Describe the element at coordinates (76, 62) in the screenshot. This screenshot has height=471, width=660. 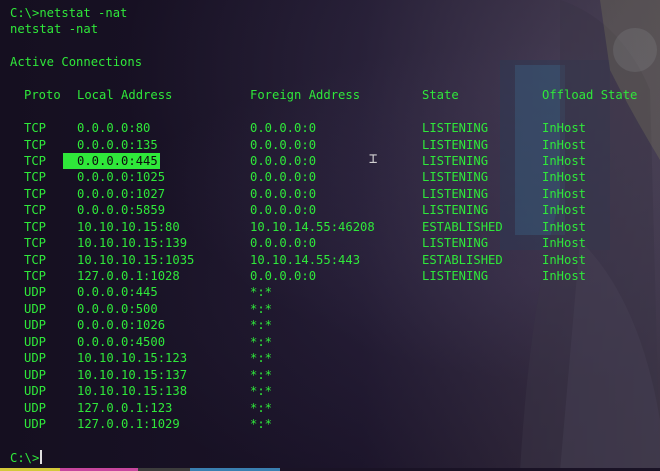
I see `section-title: Active Connections` at that location.